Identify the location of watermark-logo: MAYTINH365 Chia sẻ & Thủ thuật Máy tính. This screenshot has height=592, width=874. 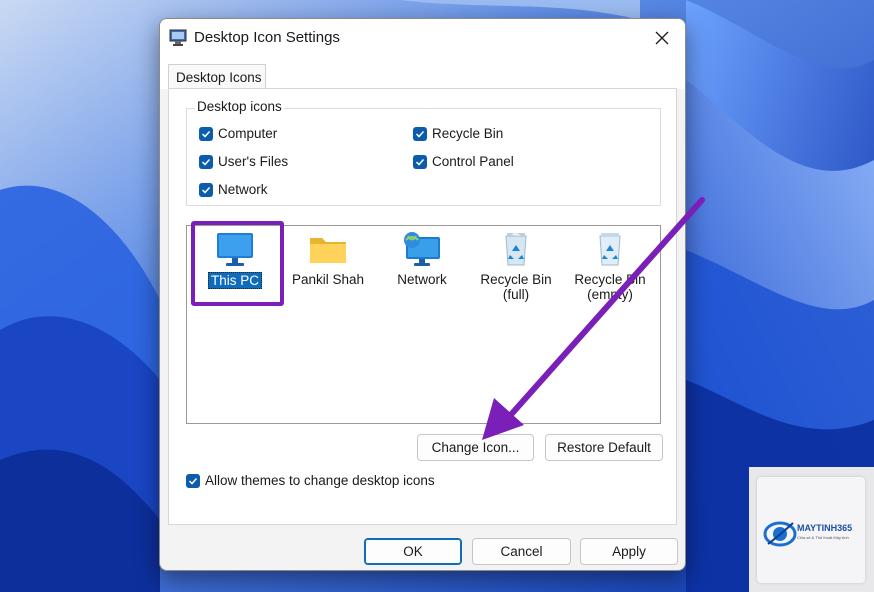
(811, 529).